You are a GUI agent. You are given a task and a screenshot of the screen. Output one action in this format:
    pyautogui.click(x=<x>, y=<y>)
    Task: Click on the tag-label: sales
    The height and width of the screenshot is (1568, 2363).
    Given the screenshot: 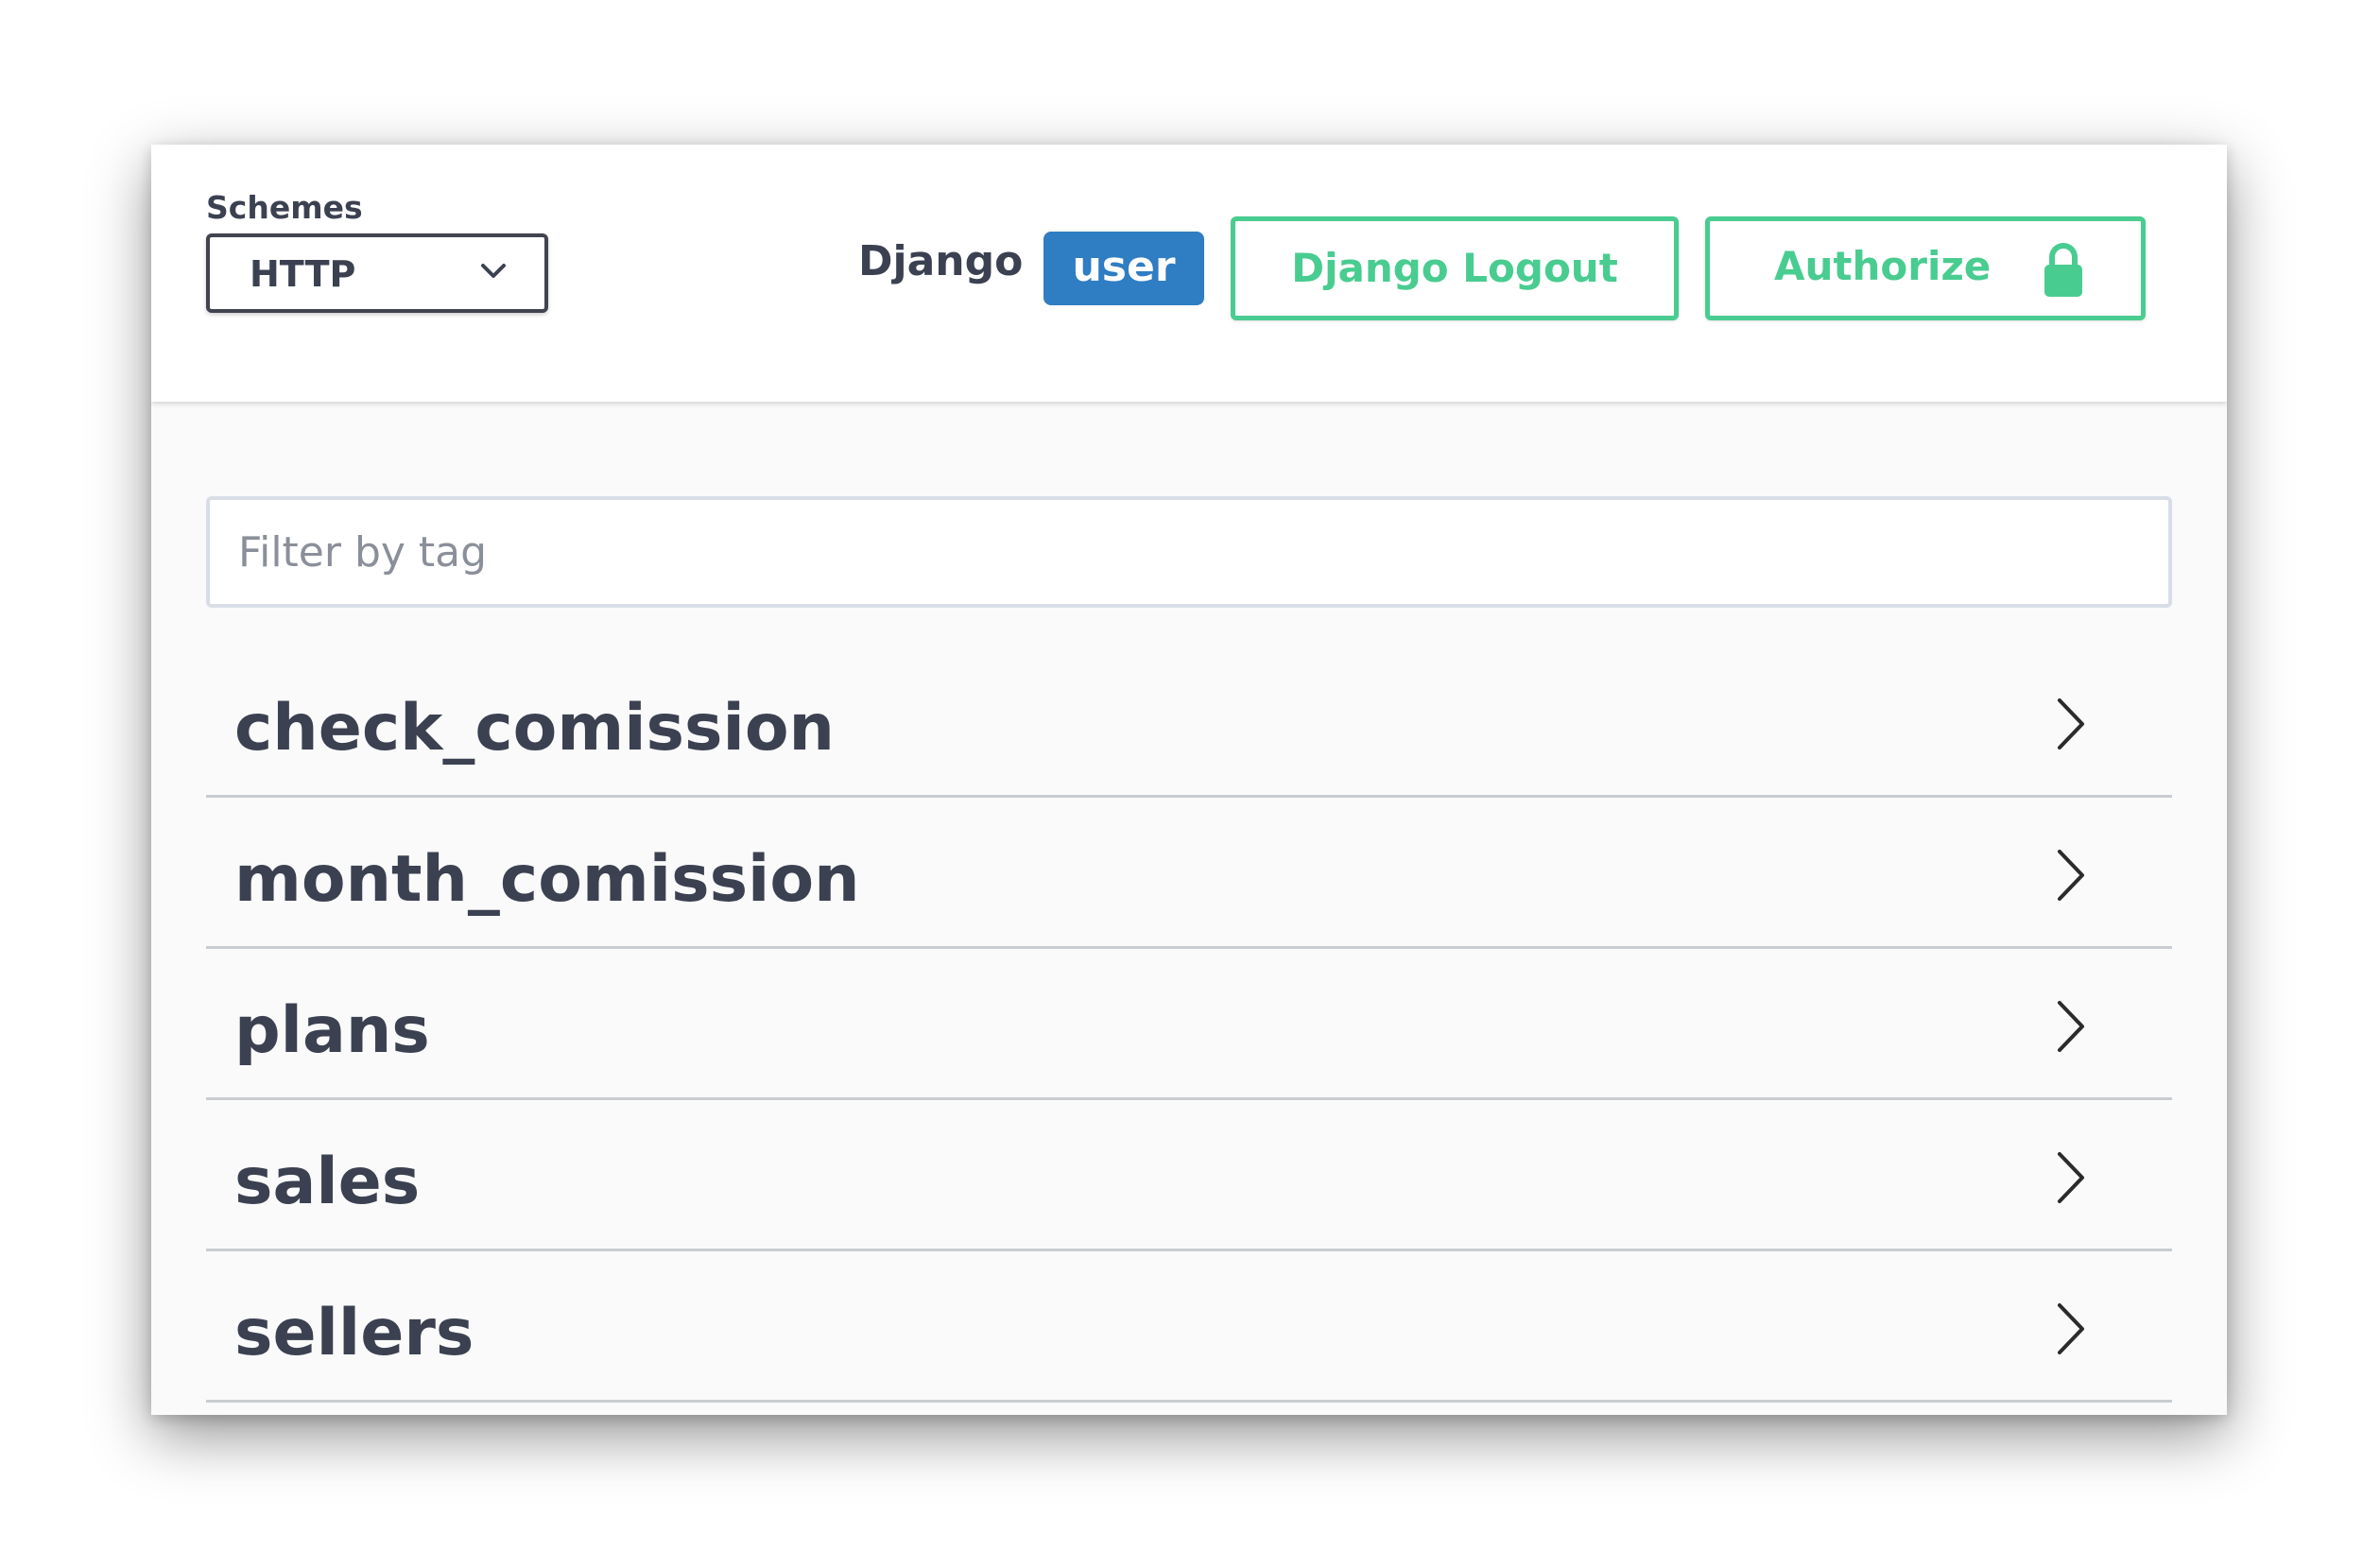 What is the action you would take?
    pyautogui.click(x=327, y=1182)
    